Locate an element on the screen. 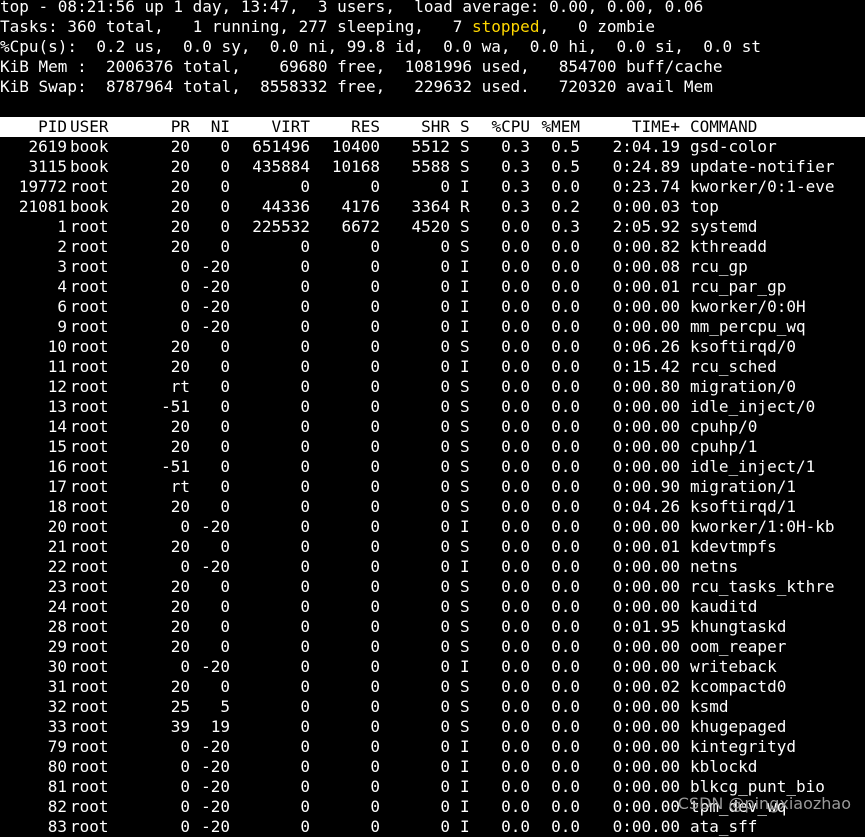 The width and height of the screenshot is (865, 837). process-pid: 4 is located at coordinates (62, 286).